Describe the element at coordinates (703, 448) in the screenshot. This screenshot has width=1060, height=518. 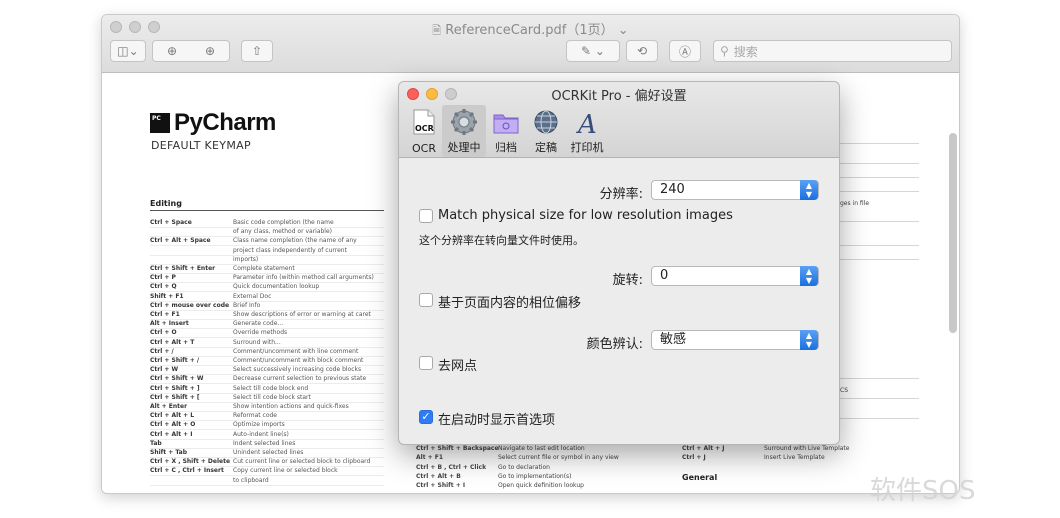
I see `shortcut-key: Ctrl + Alt + J` at that location.